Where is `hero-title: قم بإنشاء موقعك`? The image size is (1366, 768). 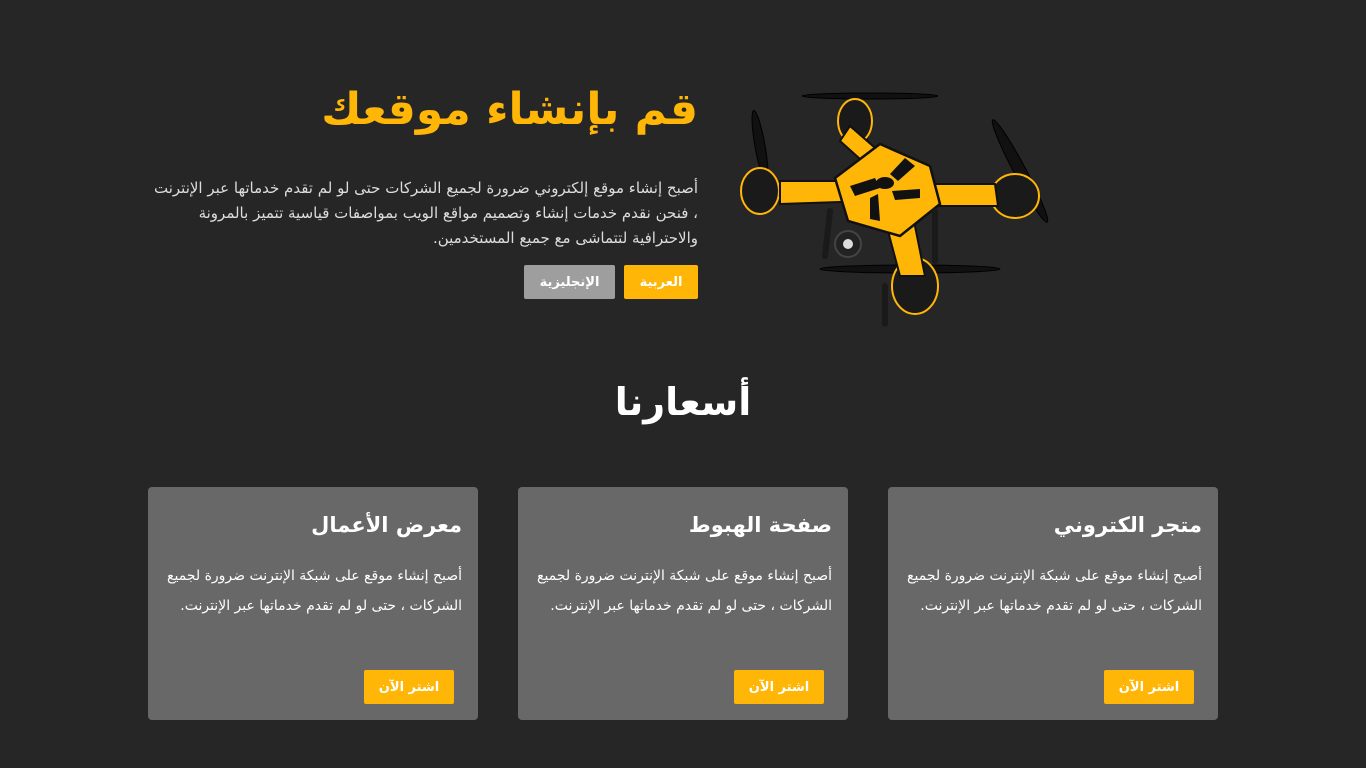 hero-title: قم بإنشاء موقعك is located at coordinates (509, 109).